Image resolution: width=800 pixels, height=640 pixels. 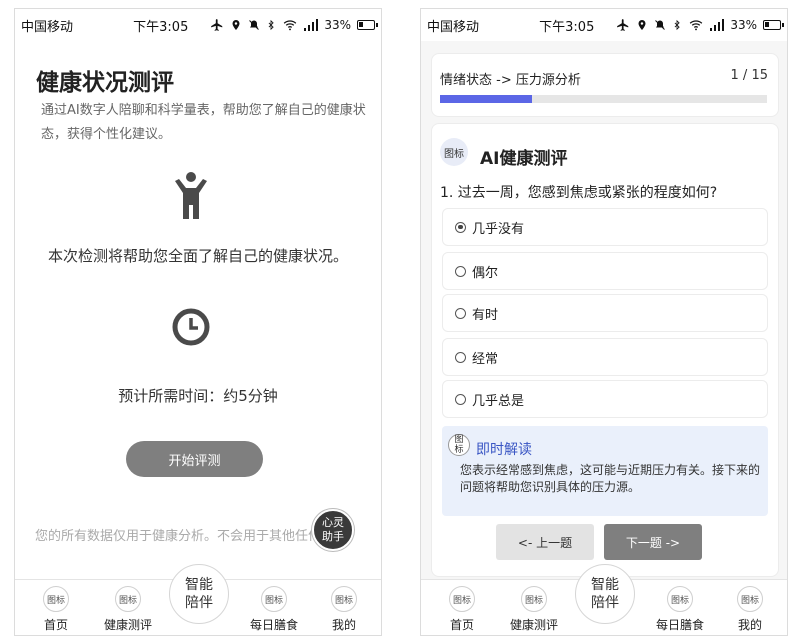 What do you see at coordinates (454, 152) in the screenshot?
I see `assessment-icon: 图标` at bounding box center [454, 152].